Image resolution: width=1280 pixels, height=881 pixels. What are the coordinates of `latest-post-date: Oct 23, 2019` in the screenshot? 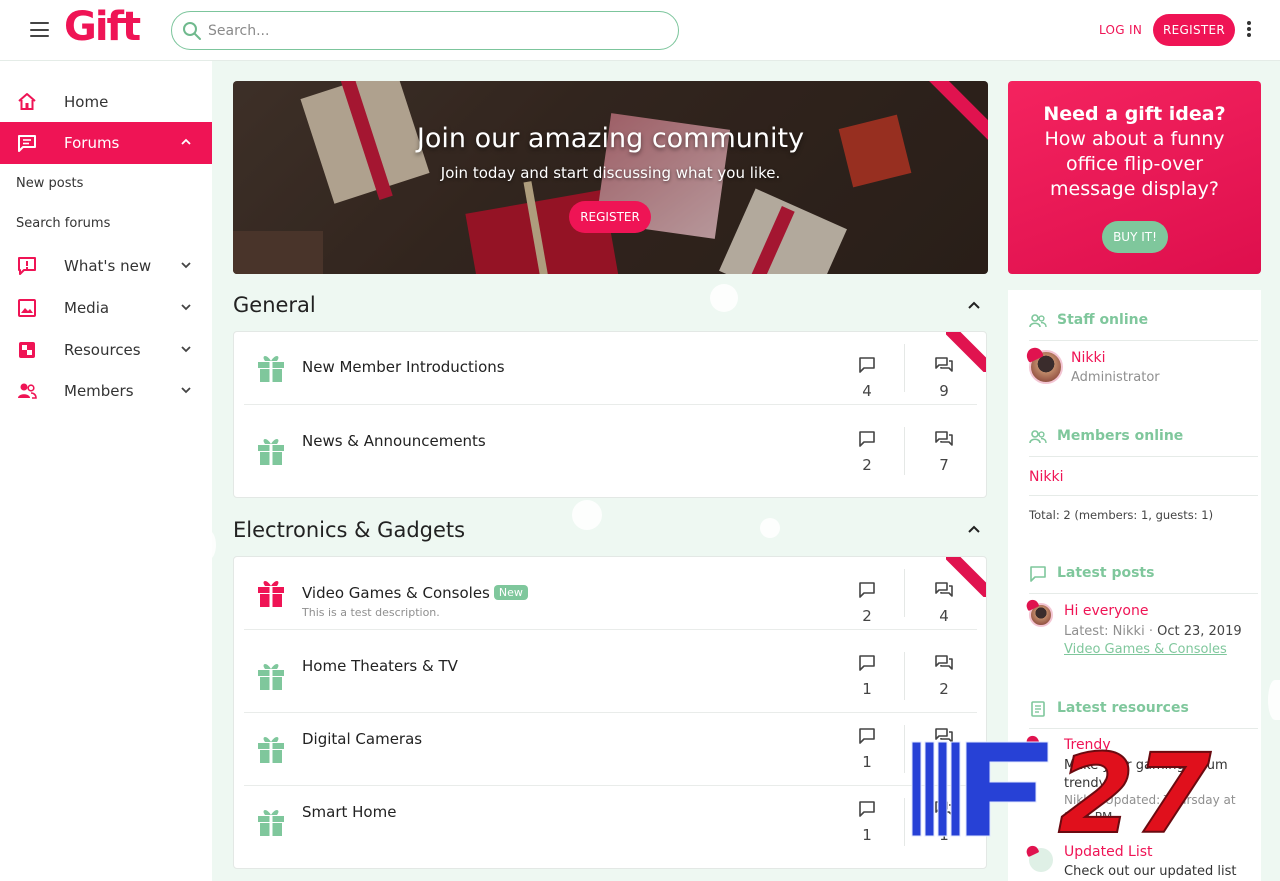 It's located at (1199, 631).